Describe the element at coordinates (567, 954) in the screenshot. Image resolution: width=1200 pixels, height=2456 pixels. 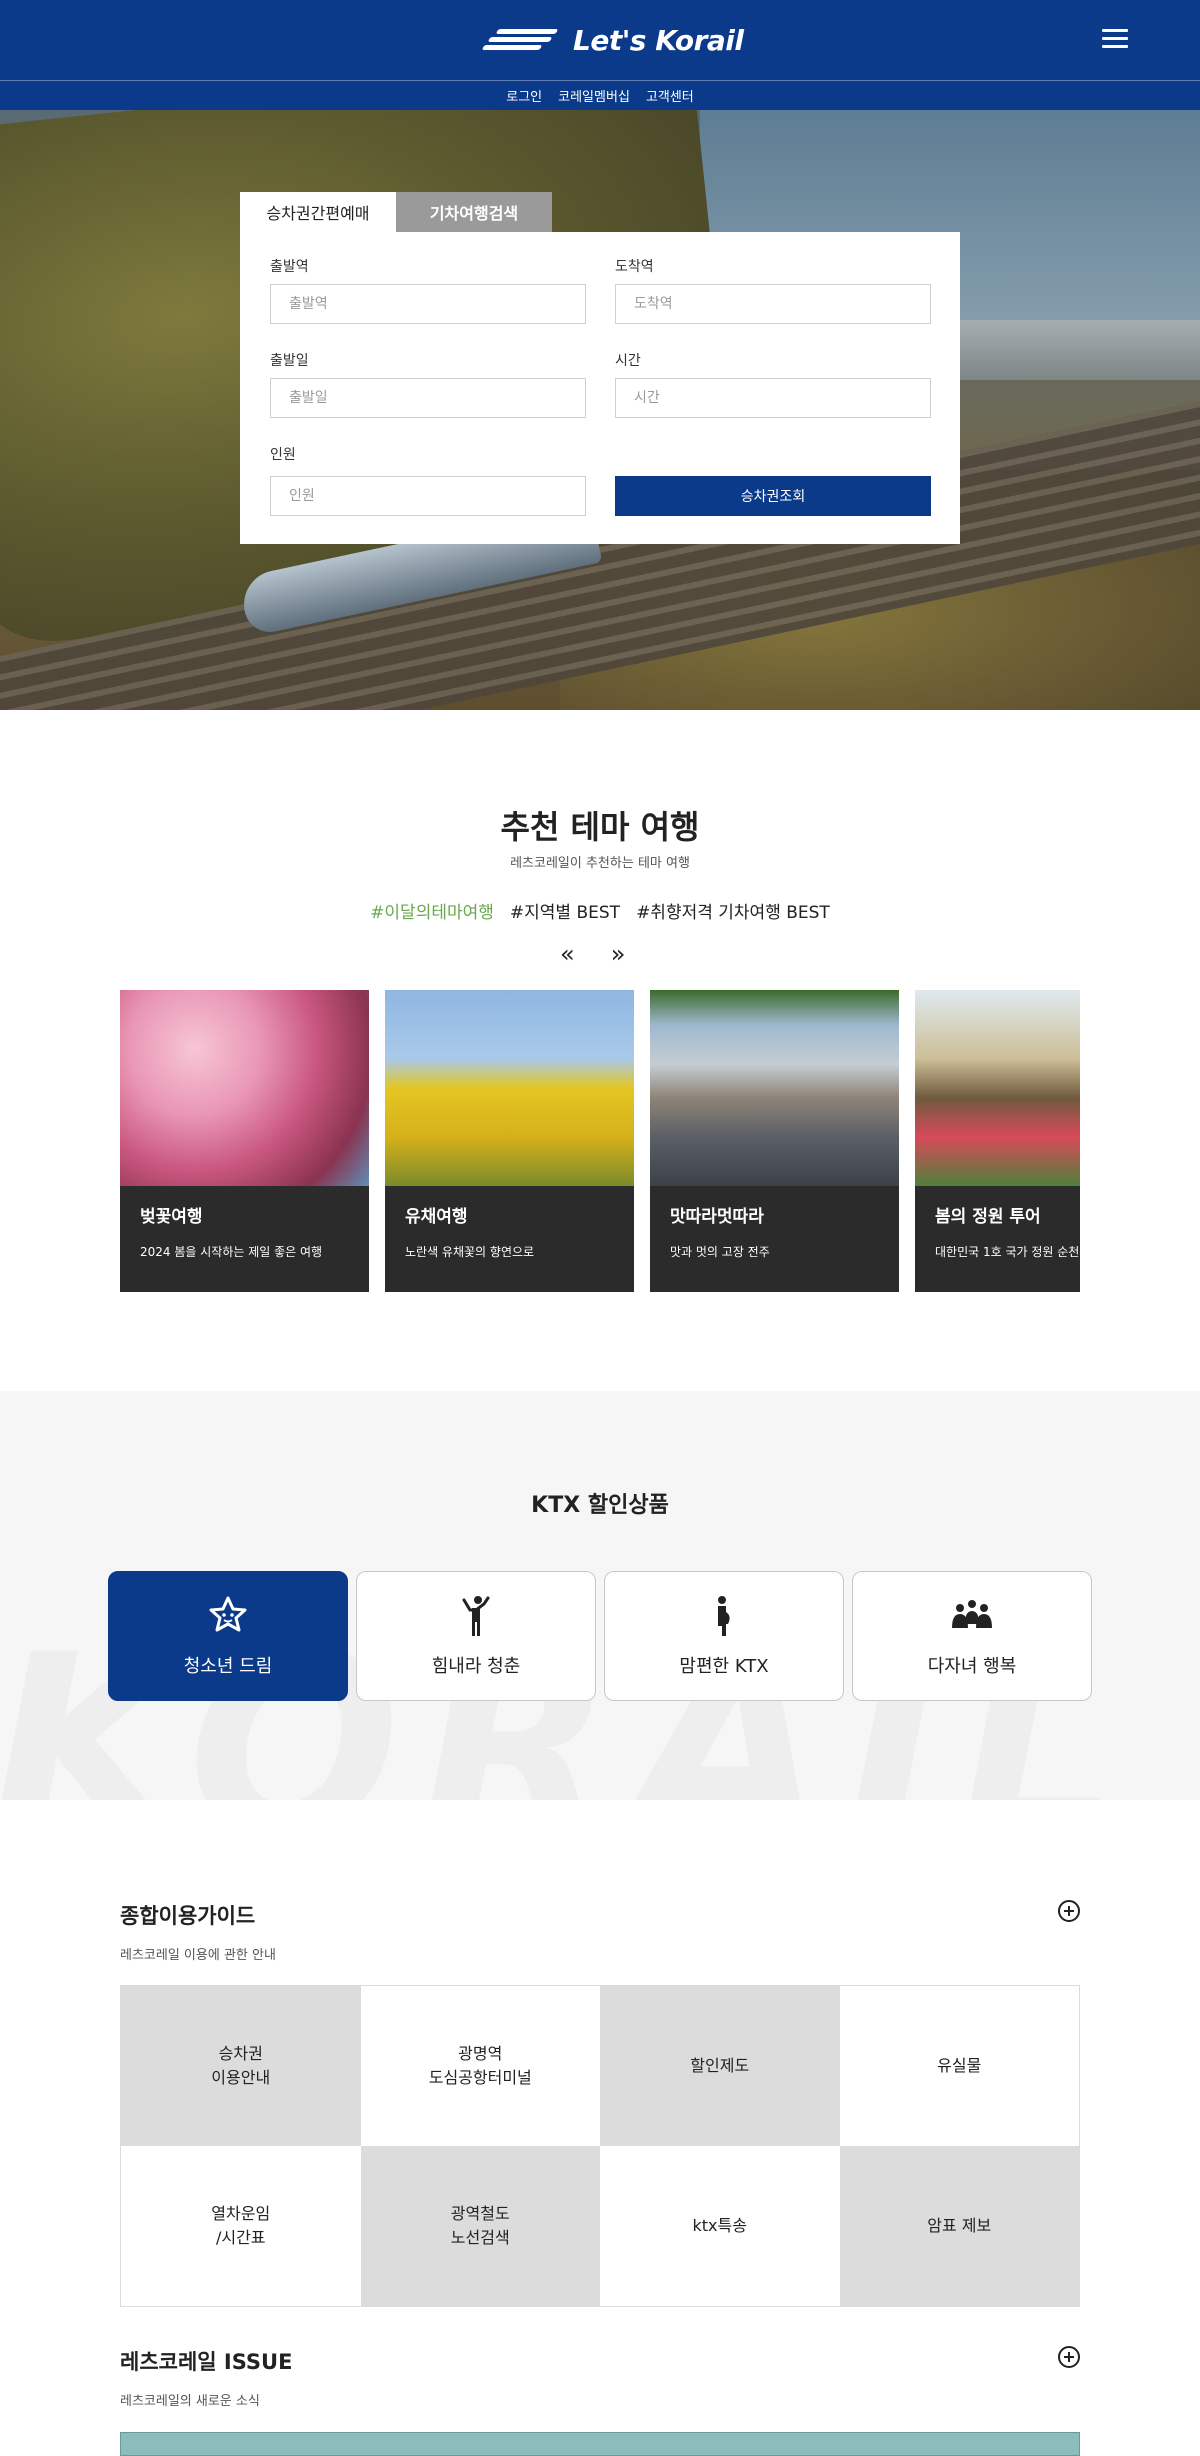
I see `prev-arrow-icon: «` at that location.